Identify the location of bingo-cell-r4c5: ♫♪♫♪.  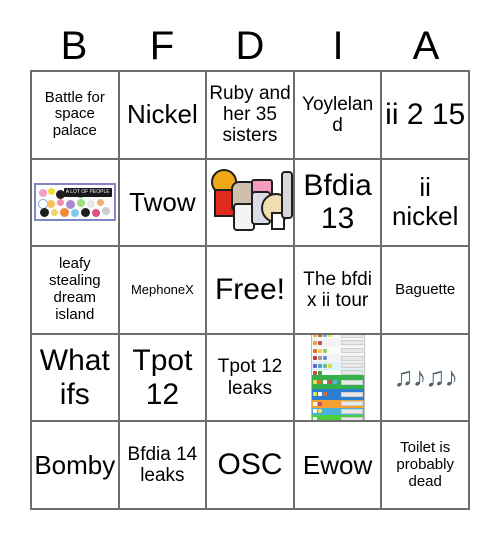
(426, 378).